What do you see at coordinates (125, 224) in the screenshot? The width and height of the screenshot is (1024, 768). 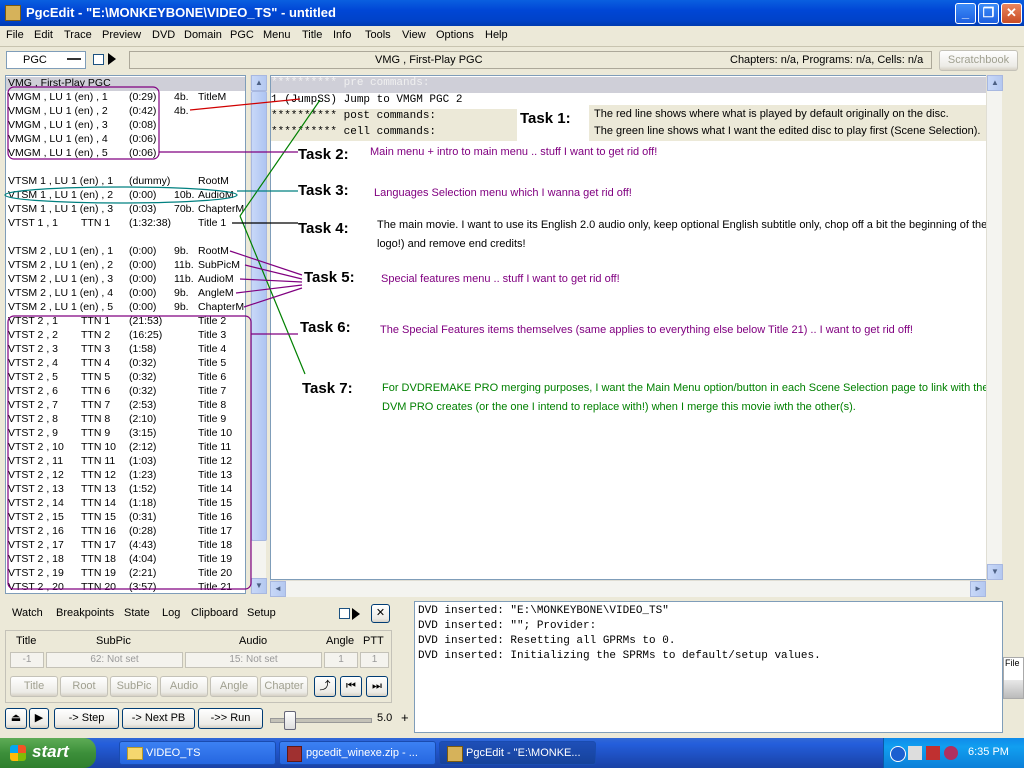 I see `pgc-row: VTST 1 , 1 TTN 1 (1:32:38) Title 1` at bounding box center [125, 224].